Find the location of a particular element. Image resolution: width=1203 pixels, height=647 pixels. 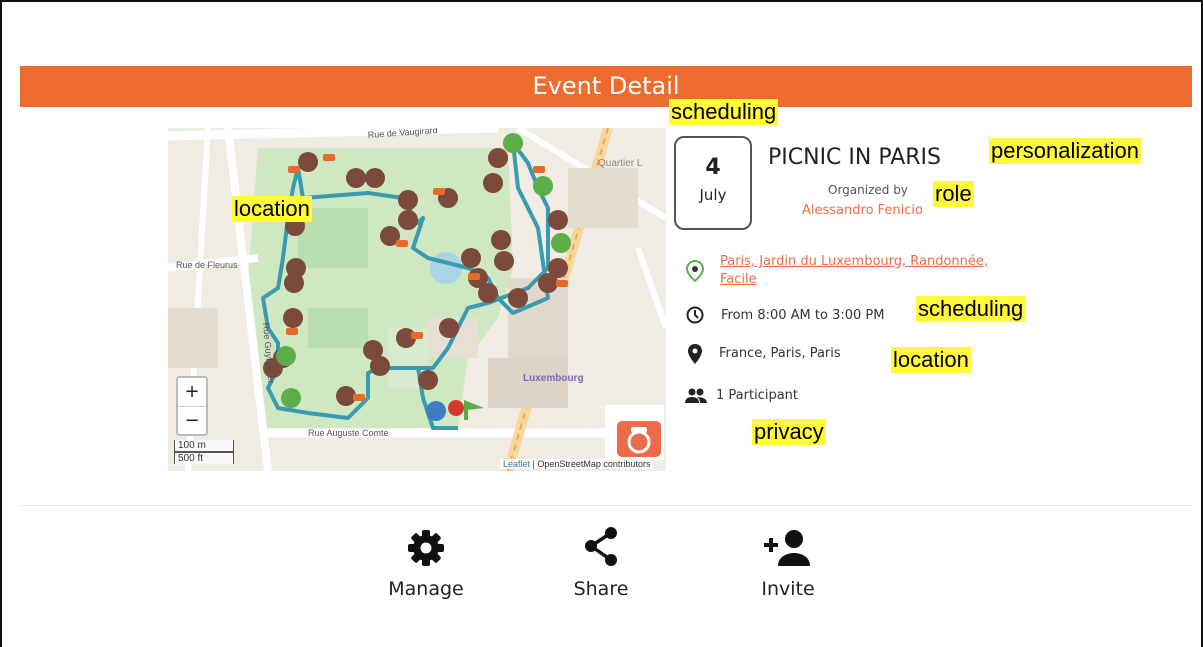

leaflet-link: Leaflet is located at coordinates (516, 464).